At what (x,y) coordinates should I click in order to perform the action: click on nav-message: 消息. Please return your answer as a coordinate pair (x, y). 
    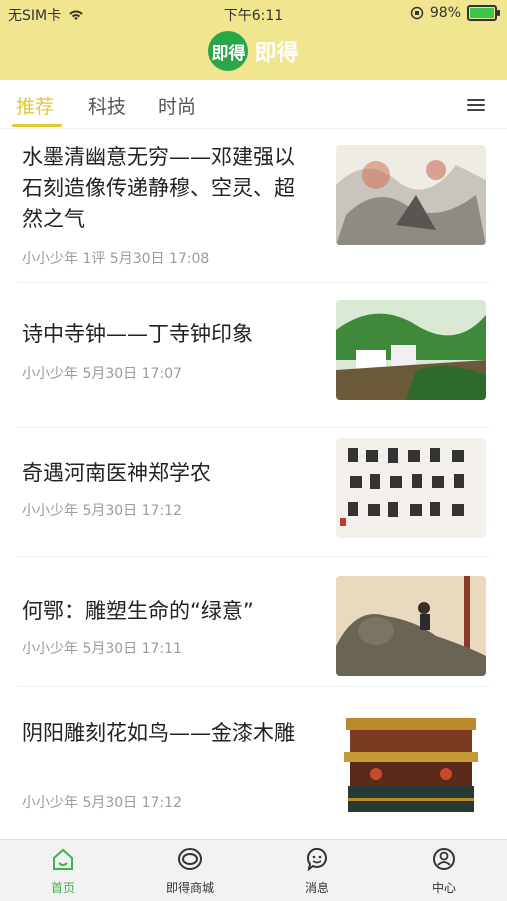
    Looking at the image, I should click on (317, 871).